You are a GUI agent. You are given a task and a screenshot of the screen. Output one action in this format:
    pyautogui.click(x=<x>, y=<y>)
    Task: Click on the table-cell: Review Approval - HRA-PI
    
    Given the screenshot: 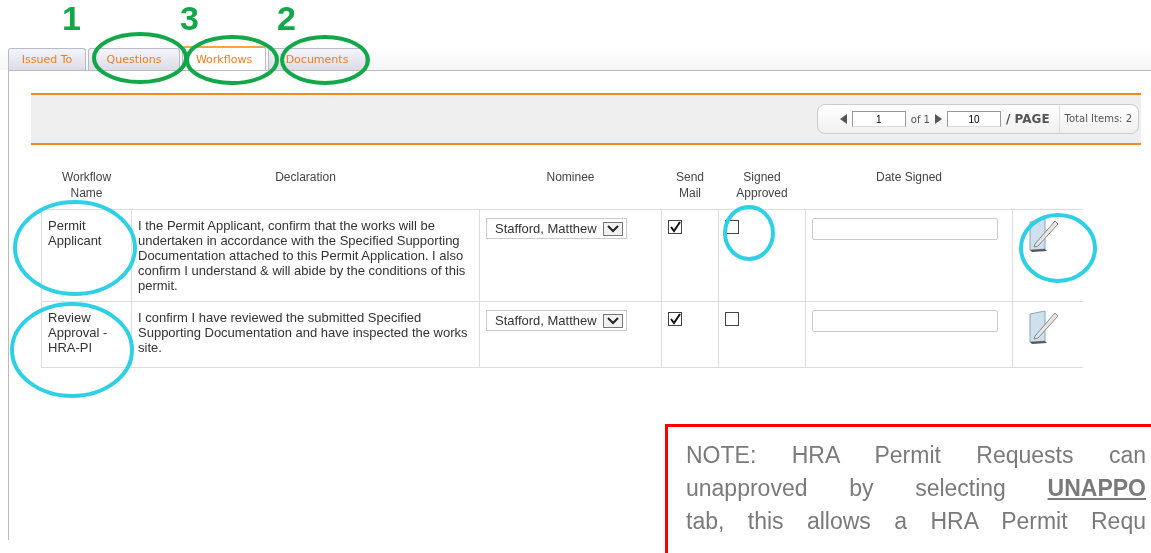 What is the action you would take?
    pyautogui.click(x=86, y=334)
    